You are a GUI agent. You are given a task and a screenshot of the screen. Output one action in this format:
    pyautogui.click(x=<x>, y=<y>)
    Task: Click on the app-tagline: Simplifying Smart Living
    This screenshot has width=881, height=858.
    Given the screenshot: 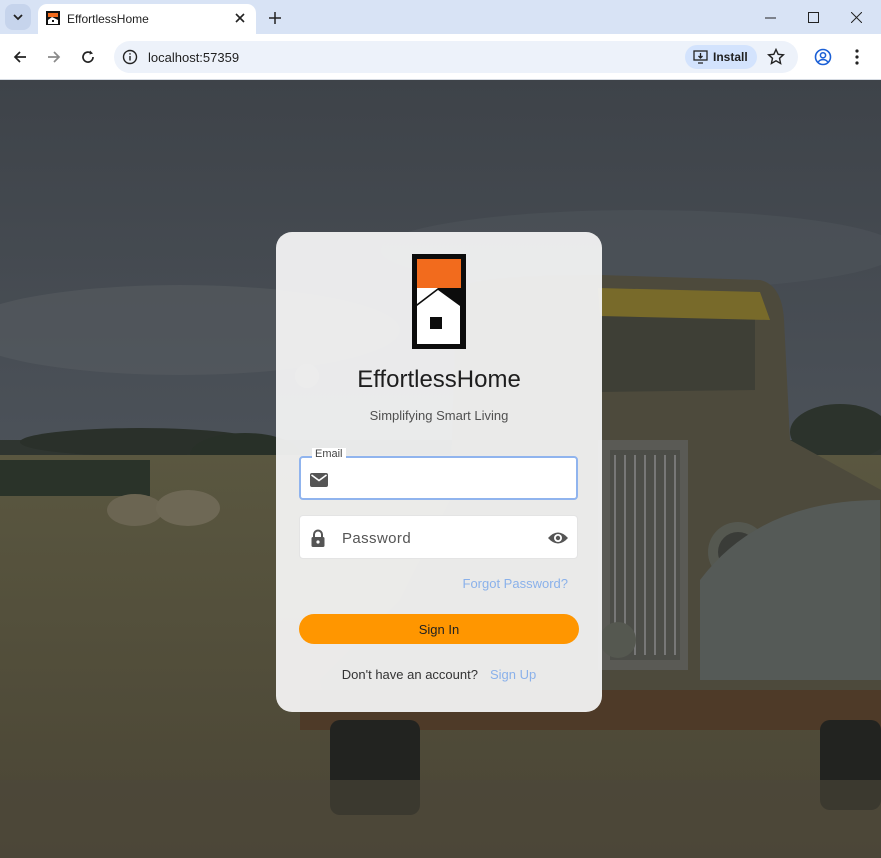 What is the action you would take?
    pyautogui.click(x=439, y=415)
    